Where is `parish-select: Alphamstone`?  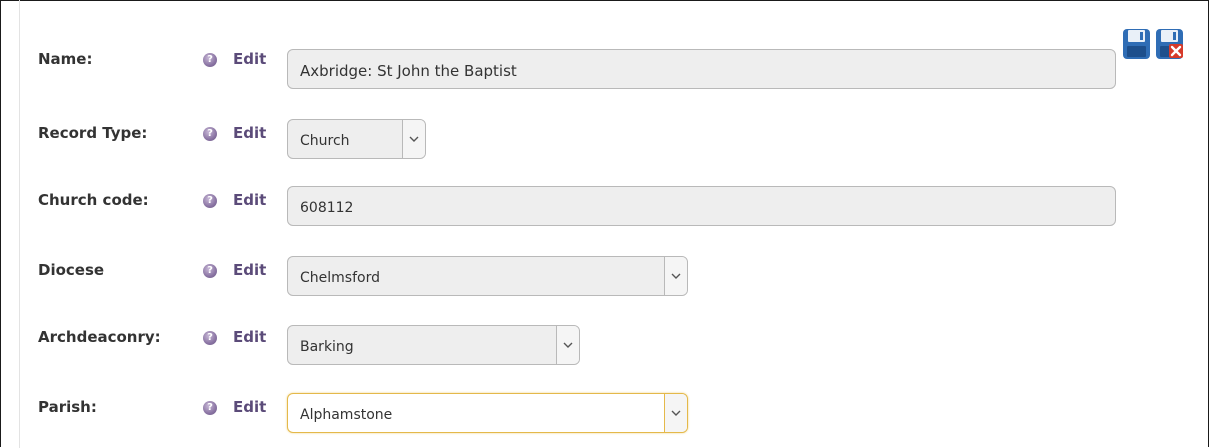 parish-select: Alphamstone is located at coordinates (487, 413).